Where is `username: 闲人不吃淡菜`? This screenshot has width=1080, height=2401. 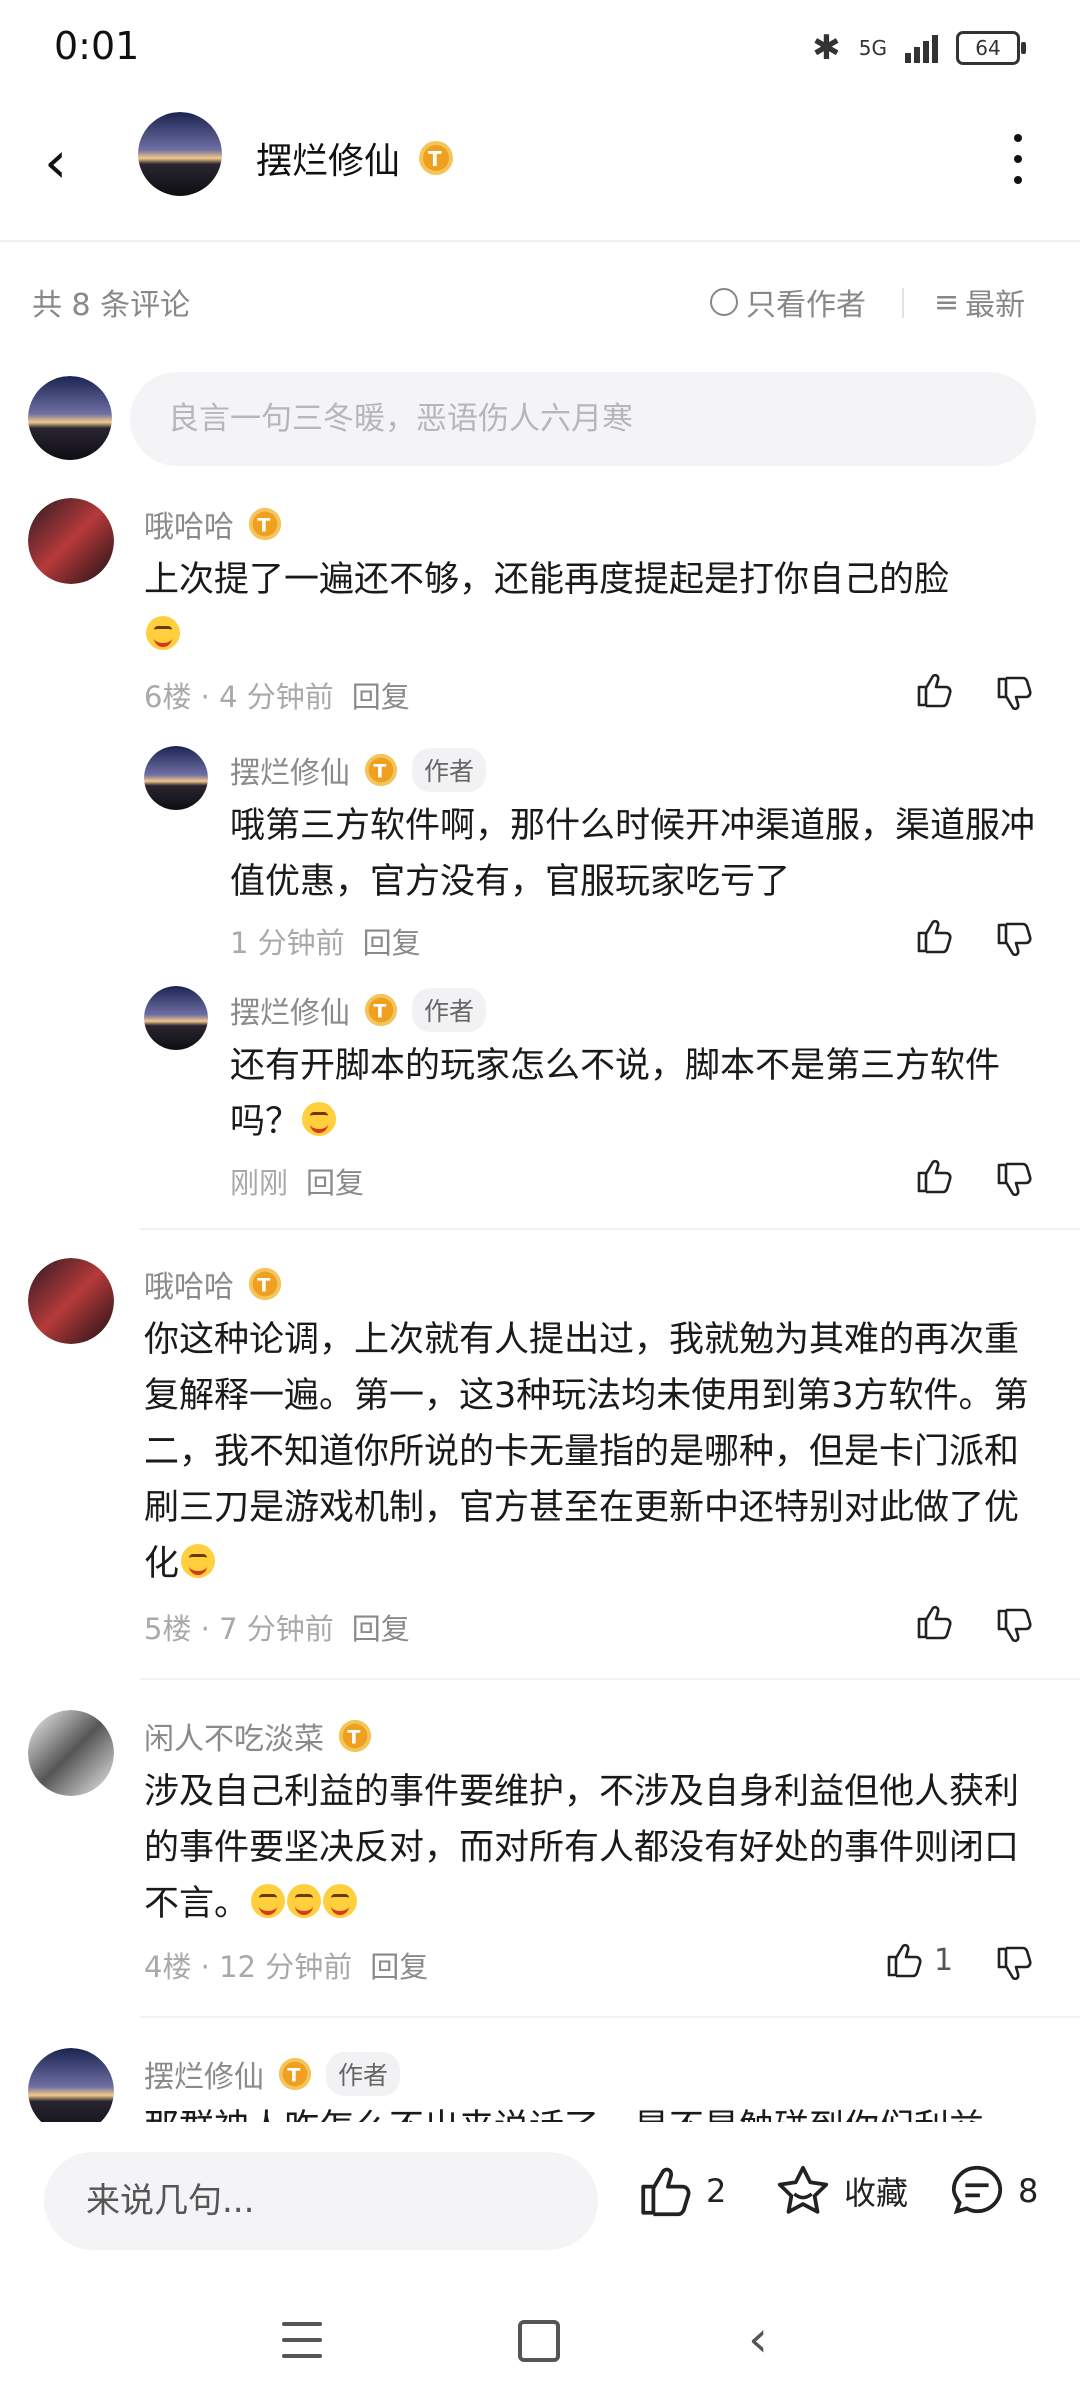
username: 闲人不吃淡菜 is located at coordinates (234, 1736).